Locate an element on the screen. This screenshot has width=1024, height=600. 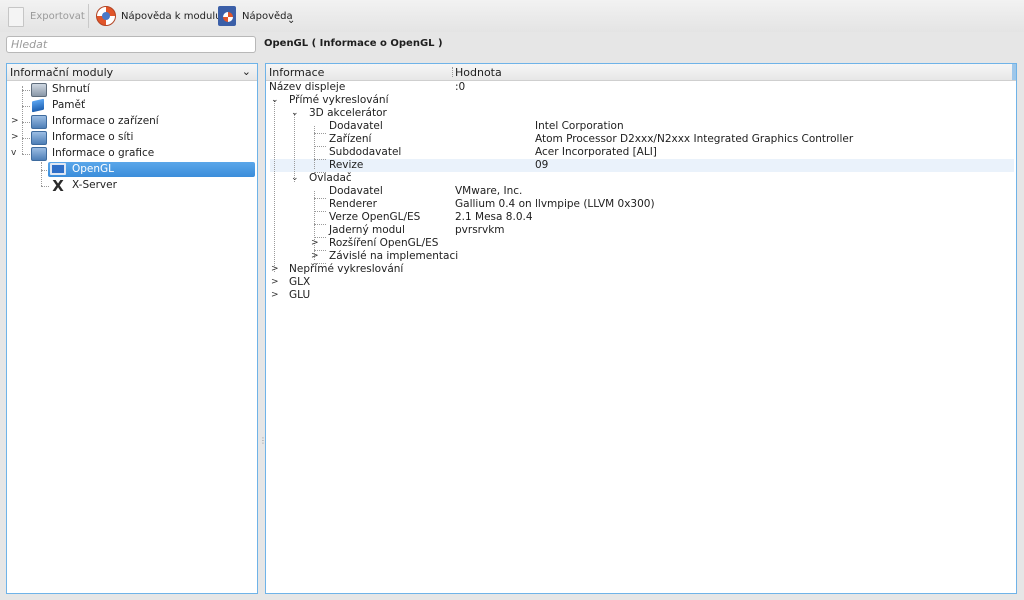
info-value: Intel Corporation is located at coordinates (579, 126).